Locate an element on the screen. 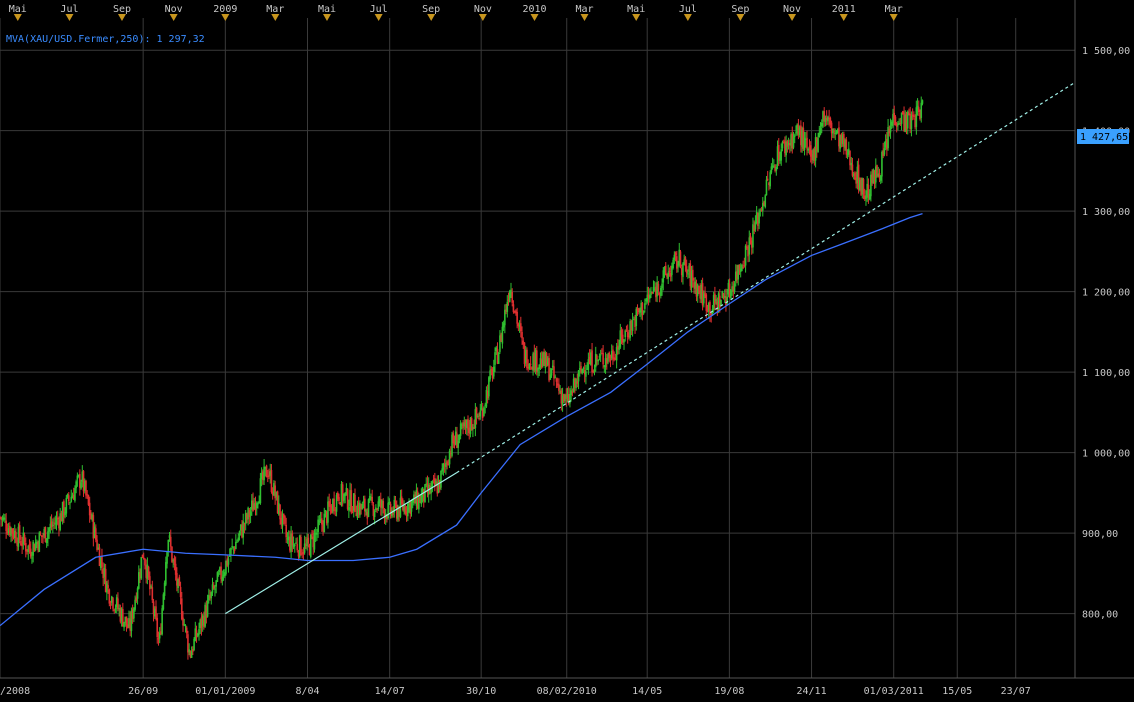 Image resolution: width=1134 pixels, height=702 pixels. bottom-tick-label: 01/03/2011 is located at coordinates (894, 691).